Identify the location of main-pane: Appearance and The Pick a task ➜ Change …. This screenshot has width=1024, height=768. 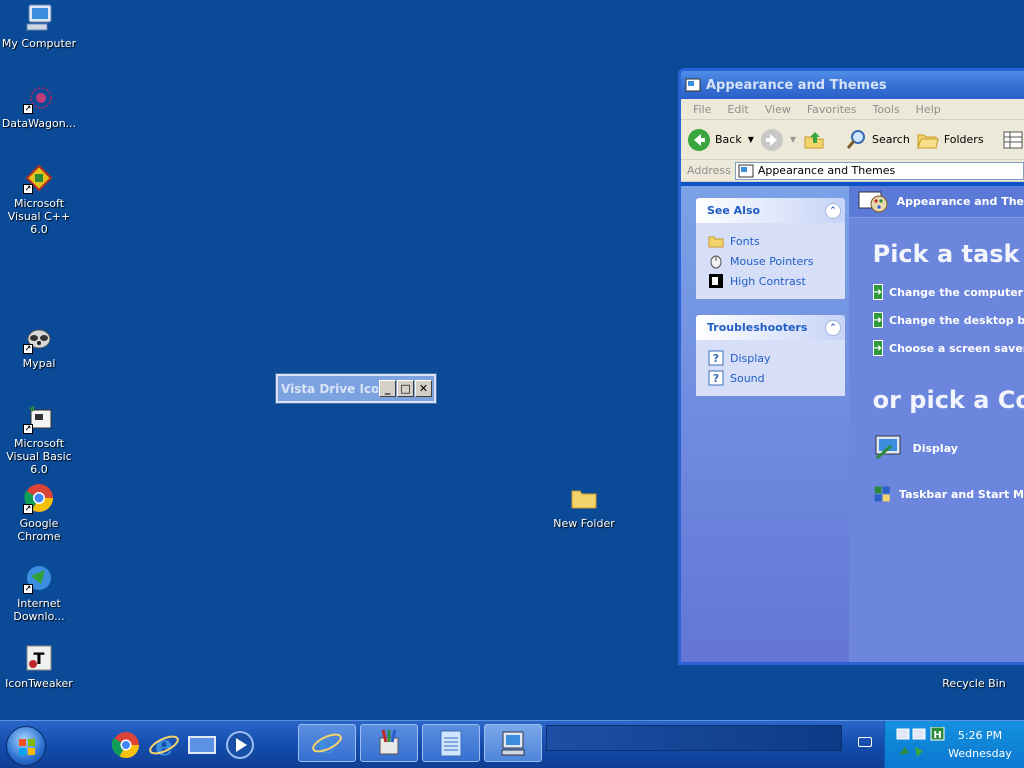
(936, 424).